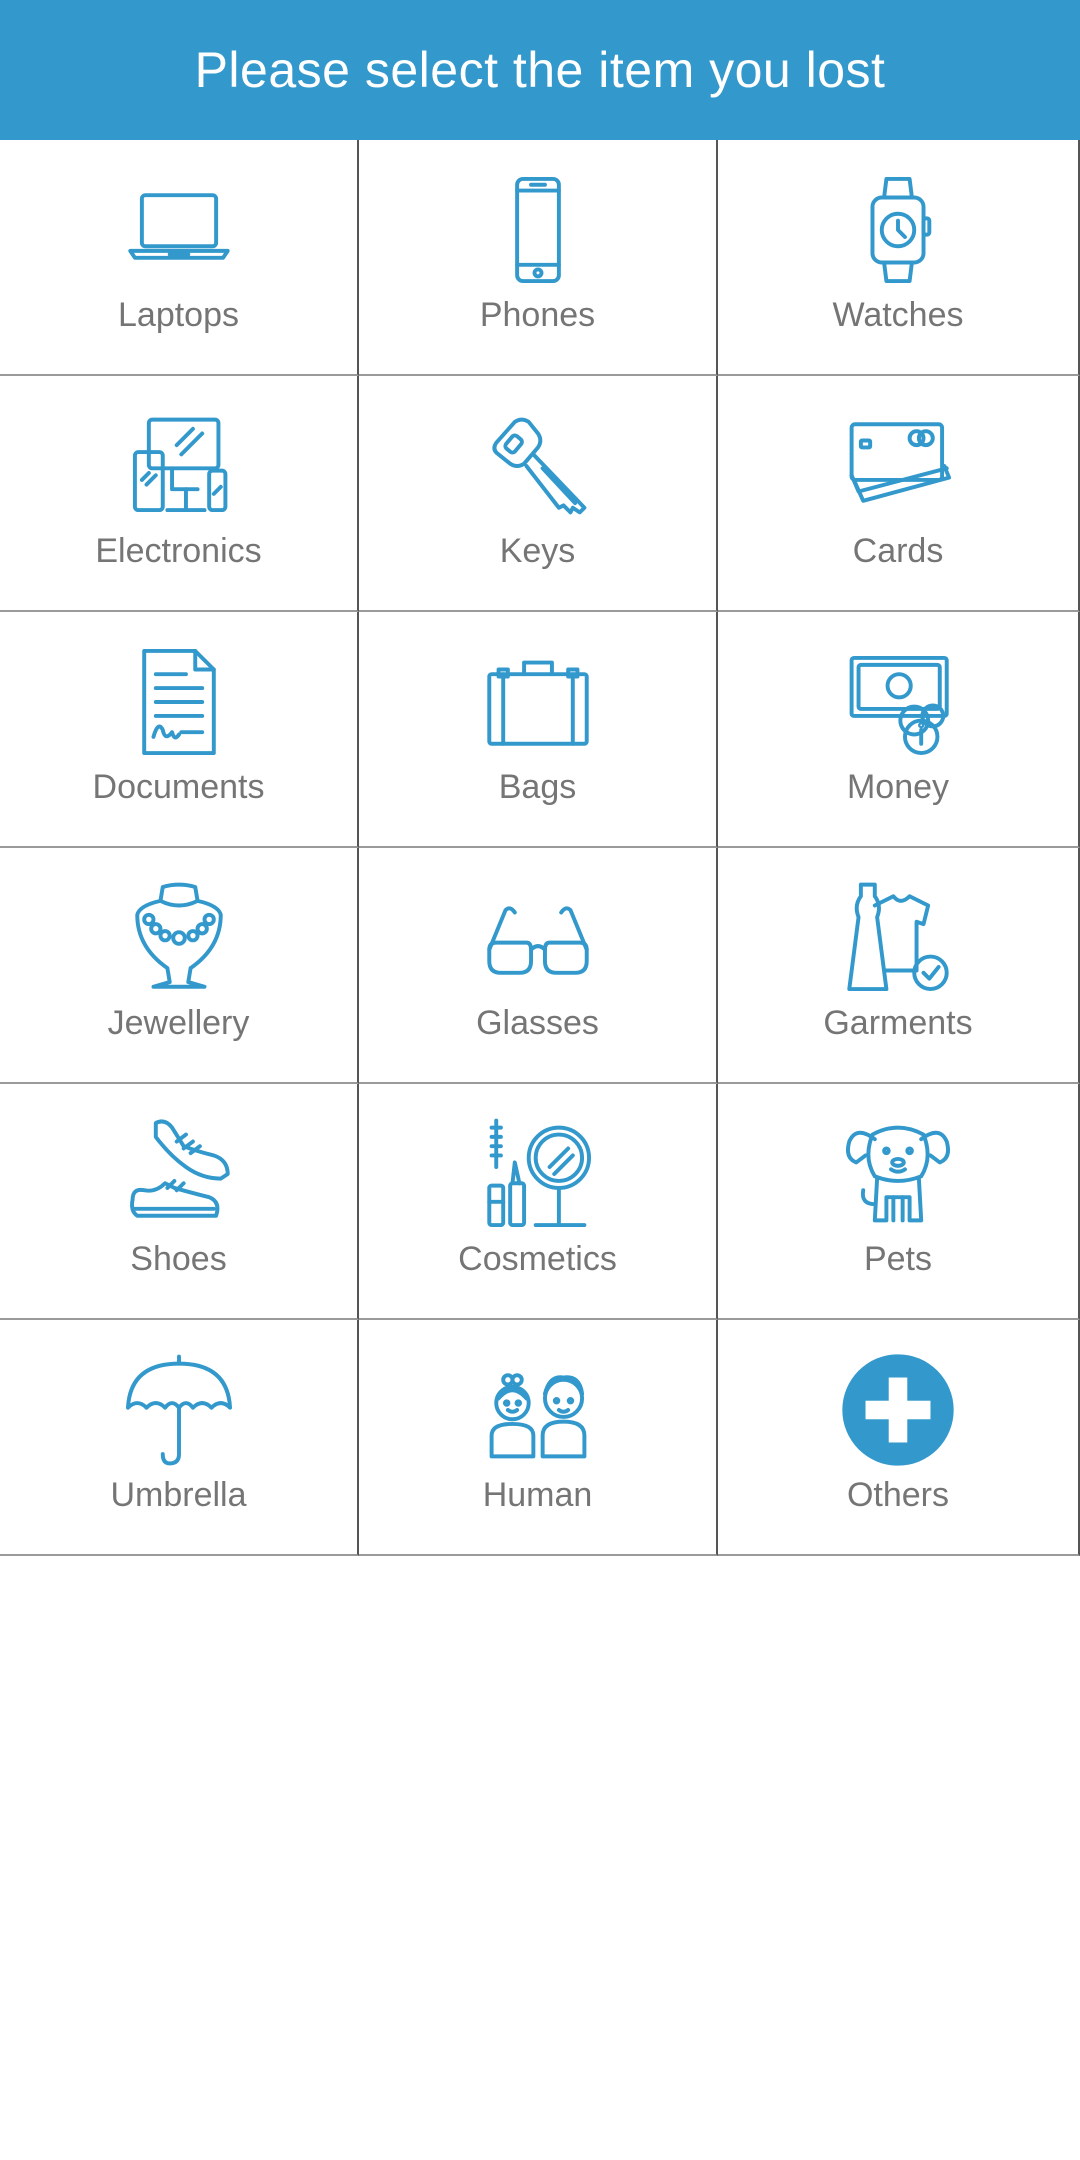 The width and height of the screenshot is (1080, 2160). I want to click on cosmetics-icon, so click(538, 1174).